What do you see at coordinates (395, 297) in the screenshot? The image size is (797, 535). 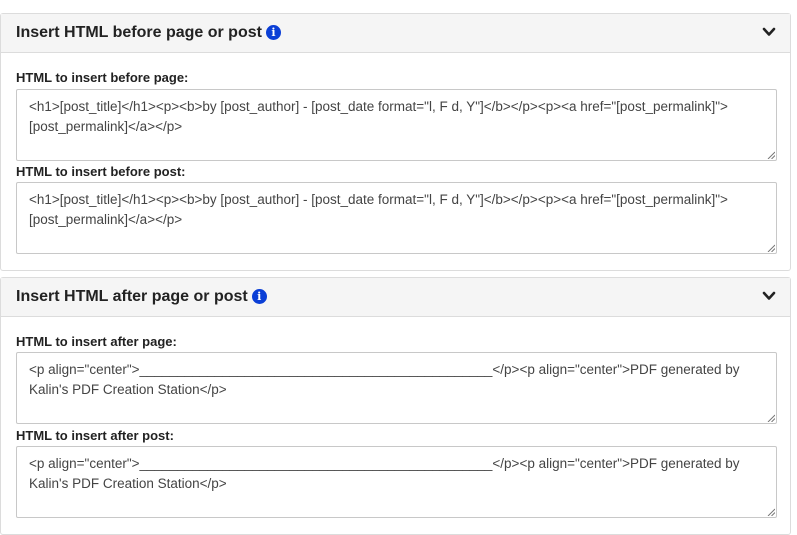 I see `insert-after-header: Insert HTML after page or post i` at bounding box center [395, 297].